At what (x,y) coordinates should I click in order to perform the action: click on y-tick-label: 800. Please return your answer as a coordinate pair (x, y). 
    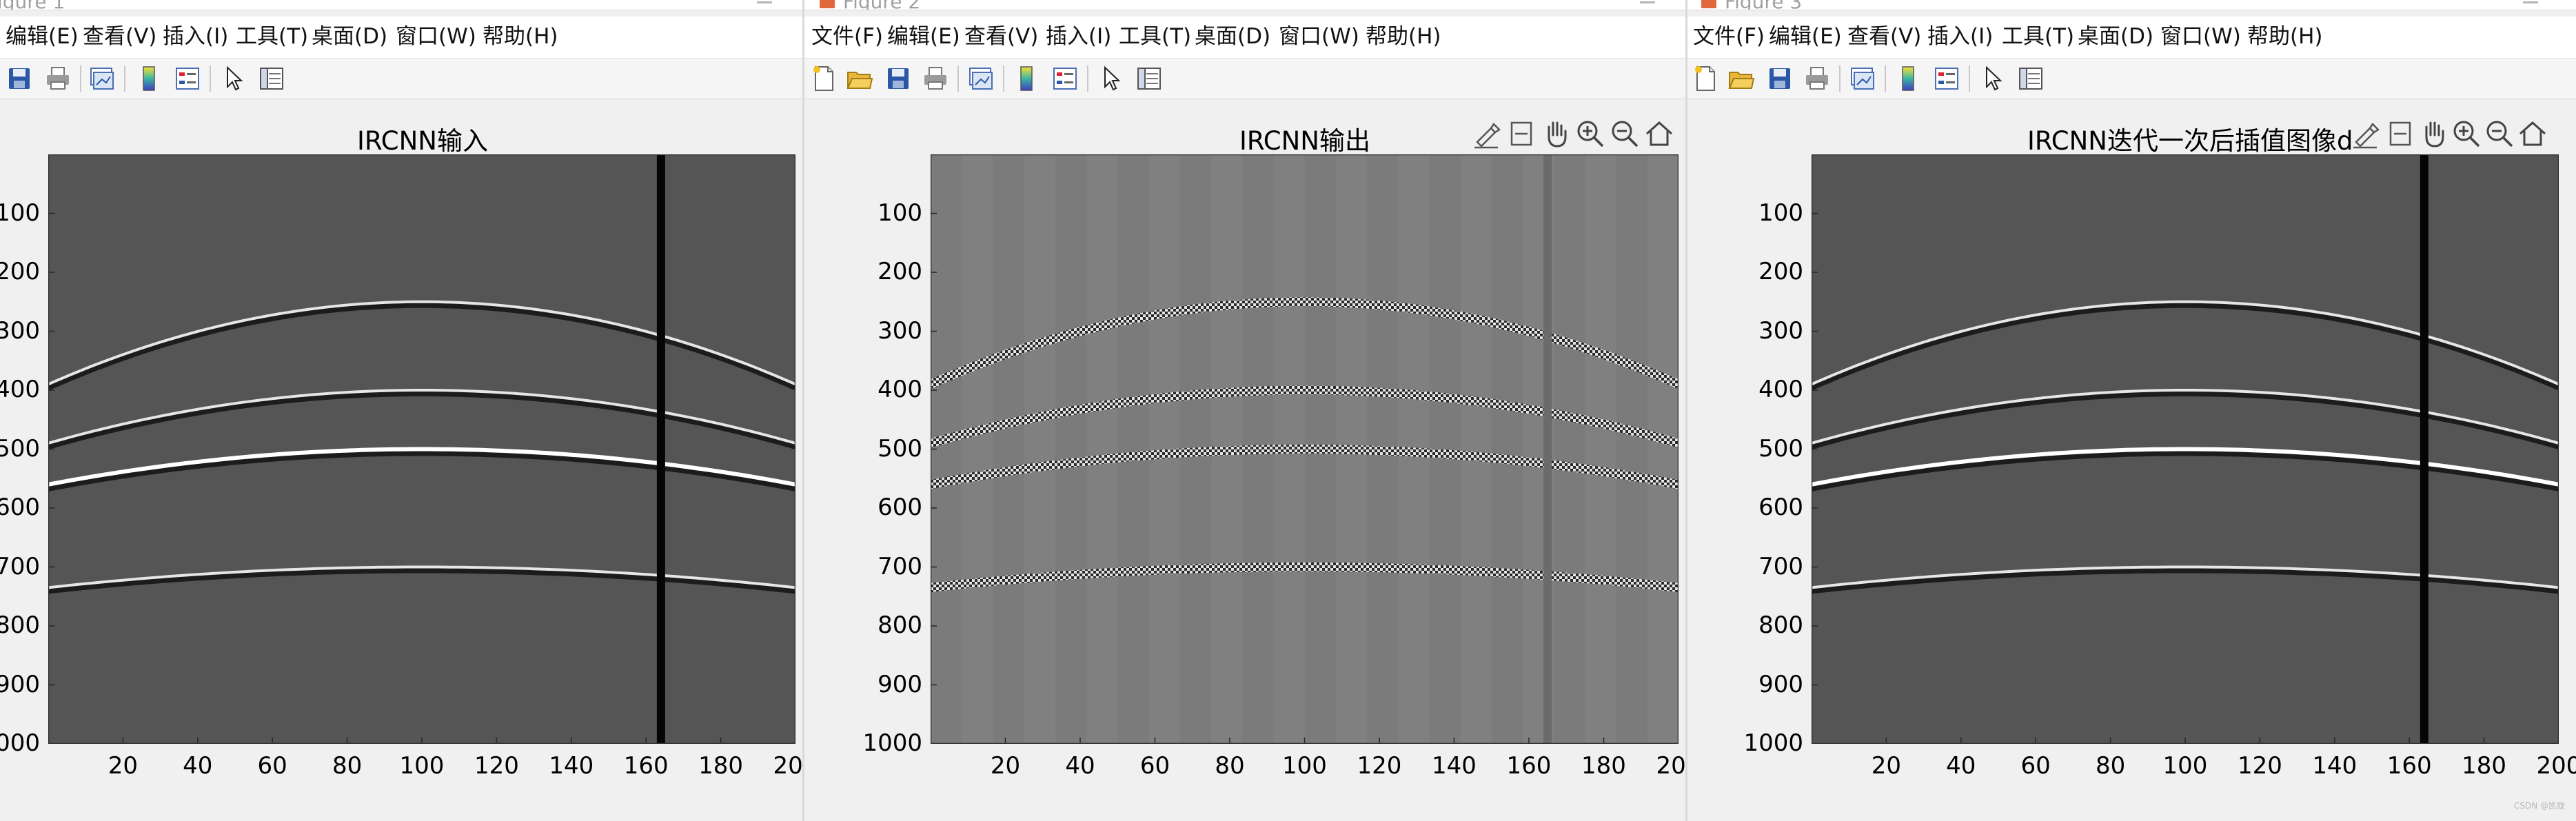
    Looking at the image, I should click on (20, 625).